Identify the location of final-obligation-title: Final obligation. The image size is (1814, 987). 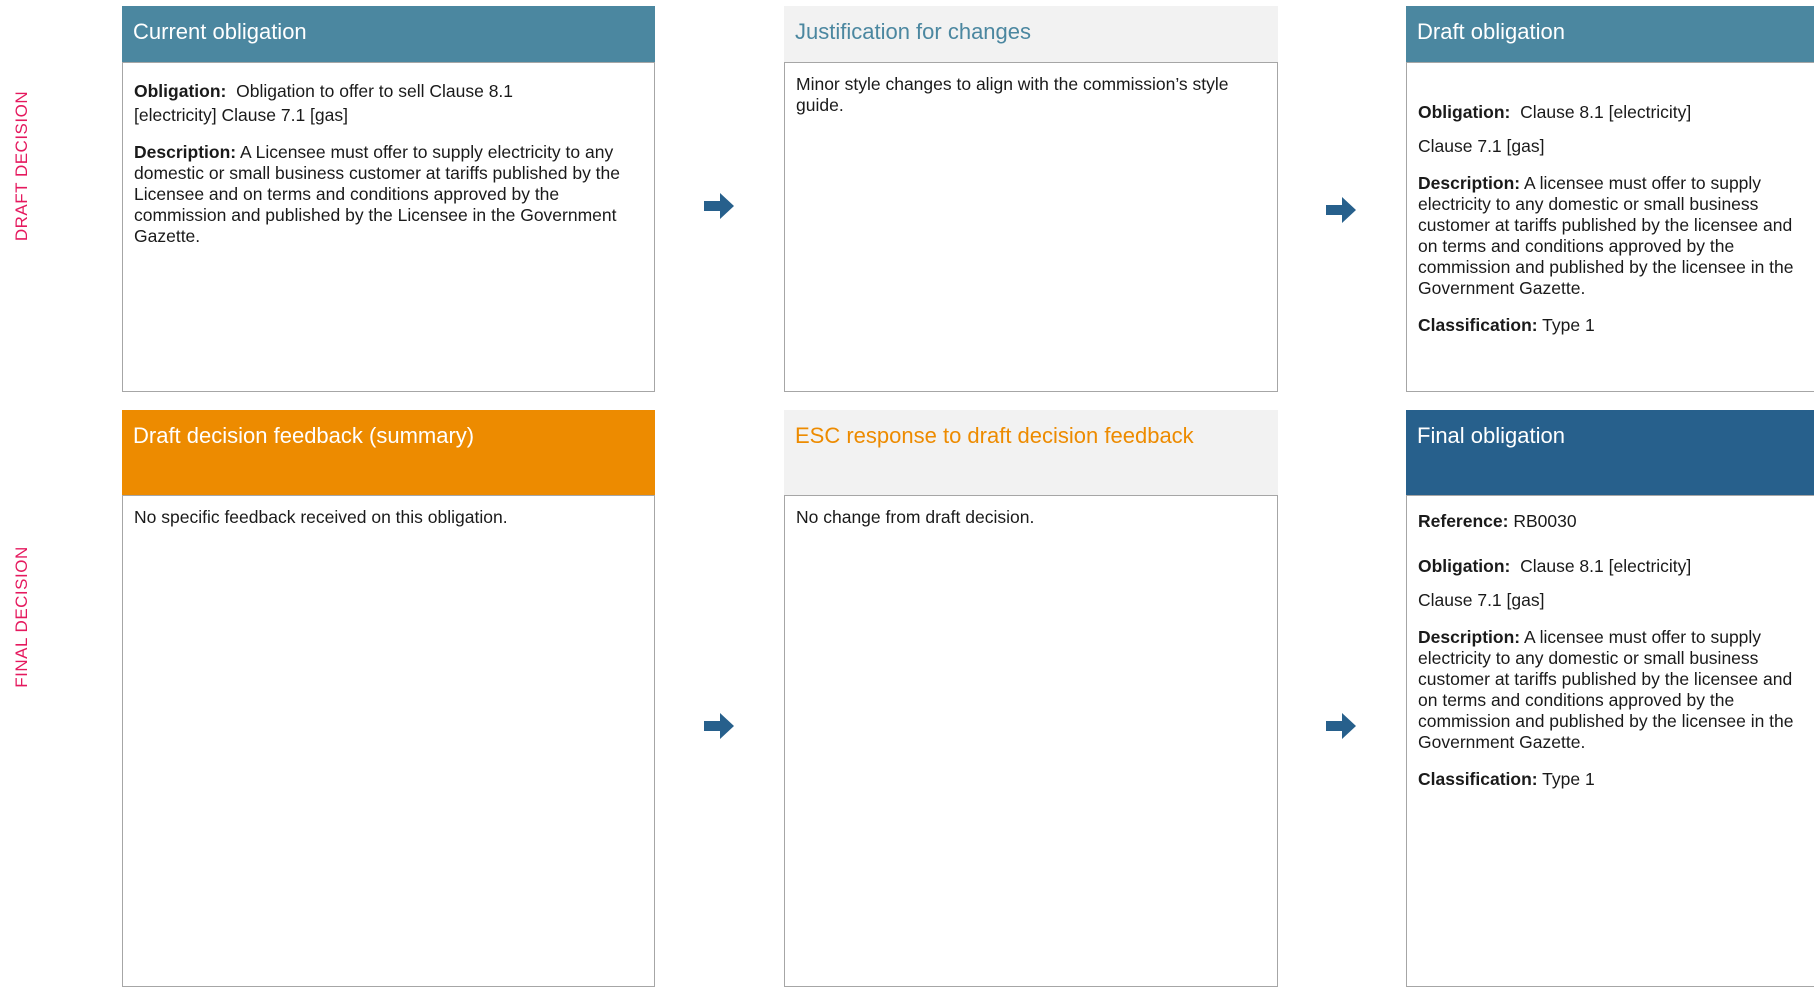
(1610, 452).